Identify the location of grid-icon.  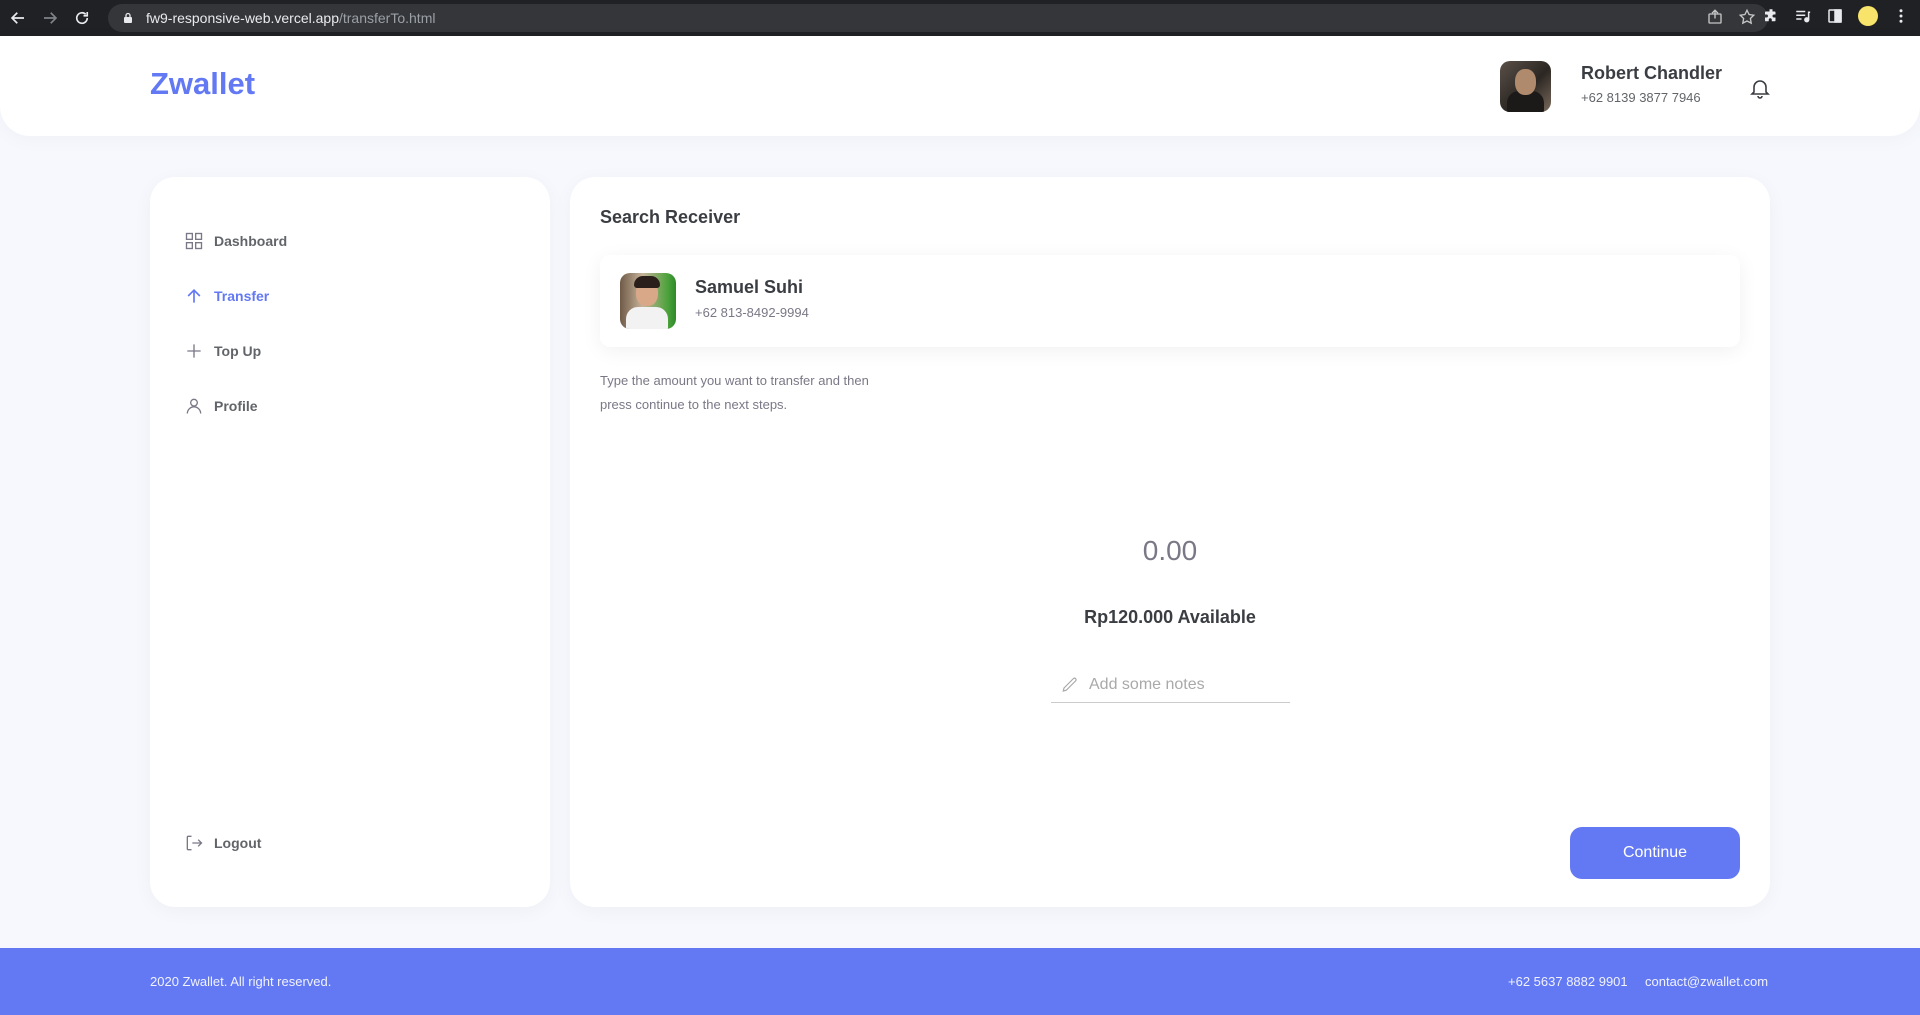
(194, 241).